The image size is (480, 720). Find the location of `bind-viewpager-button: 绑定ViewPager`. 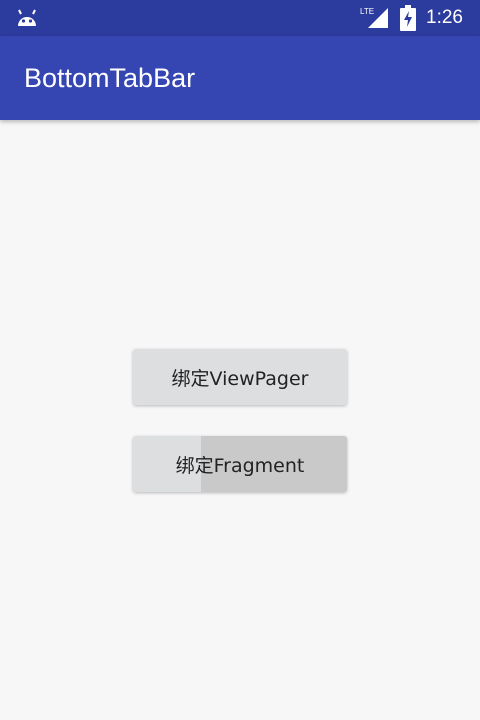

bind-viewpager-button: 绑定ViewPager is located at coordinates (240, 377).